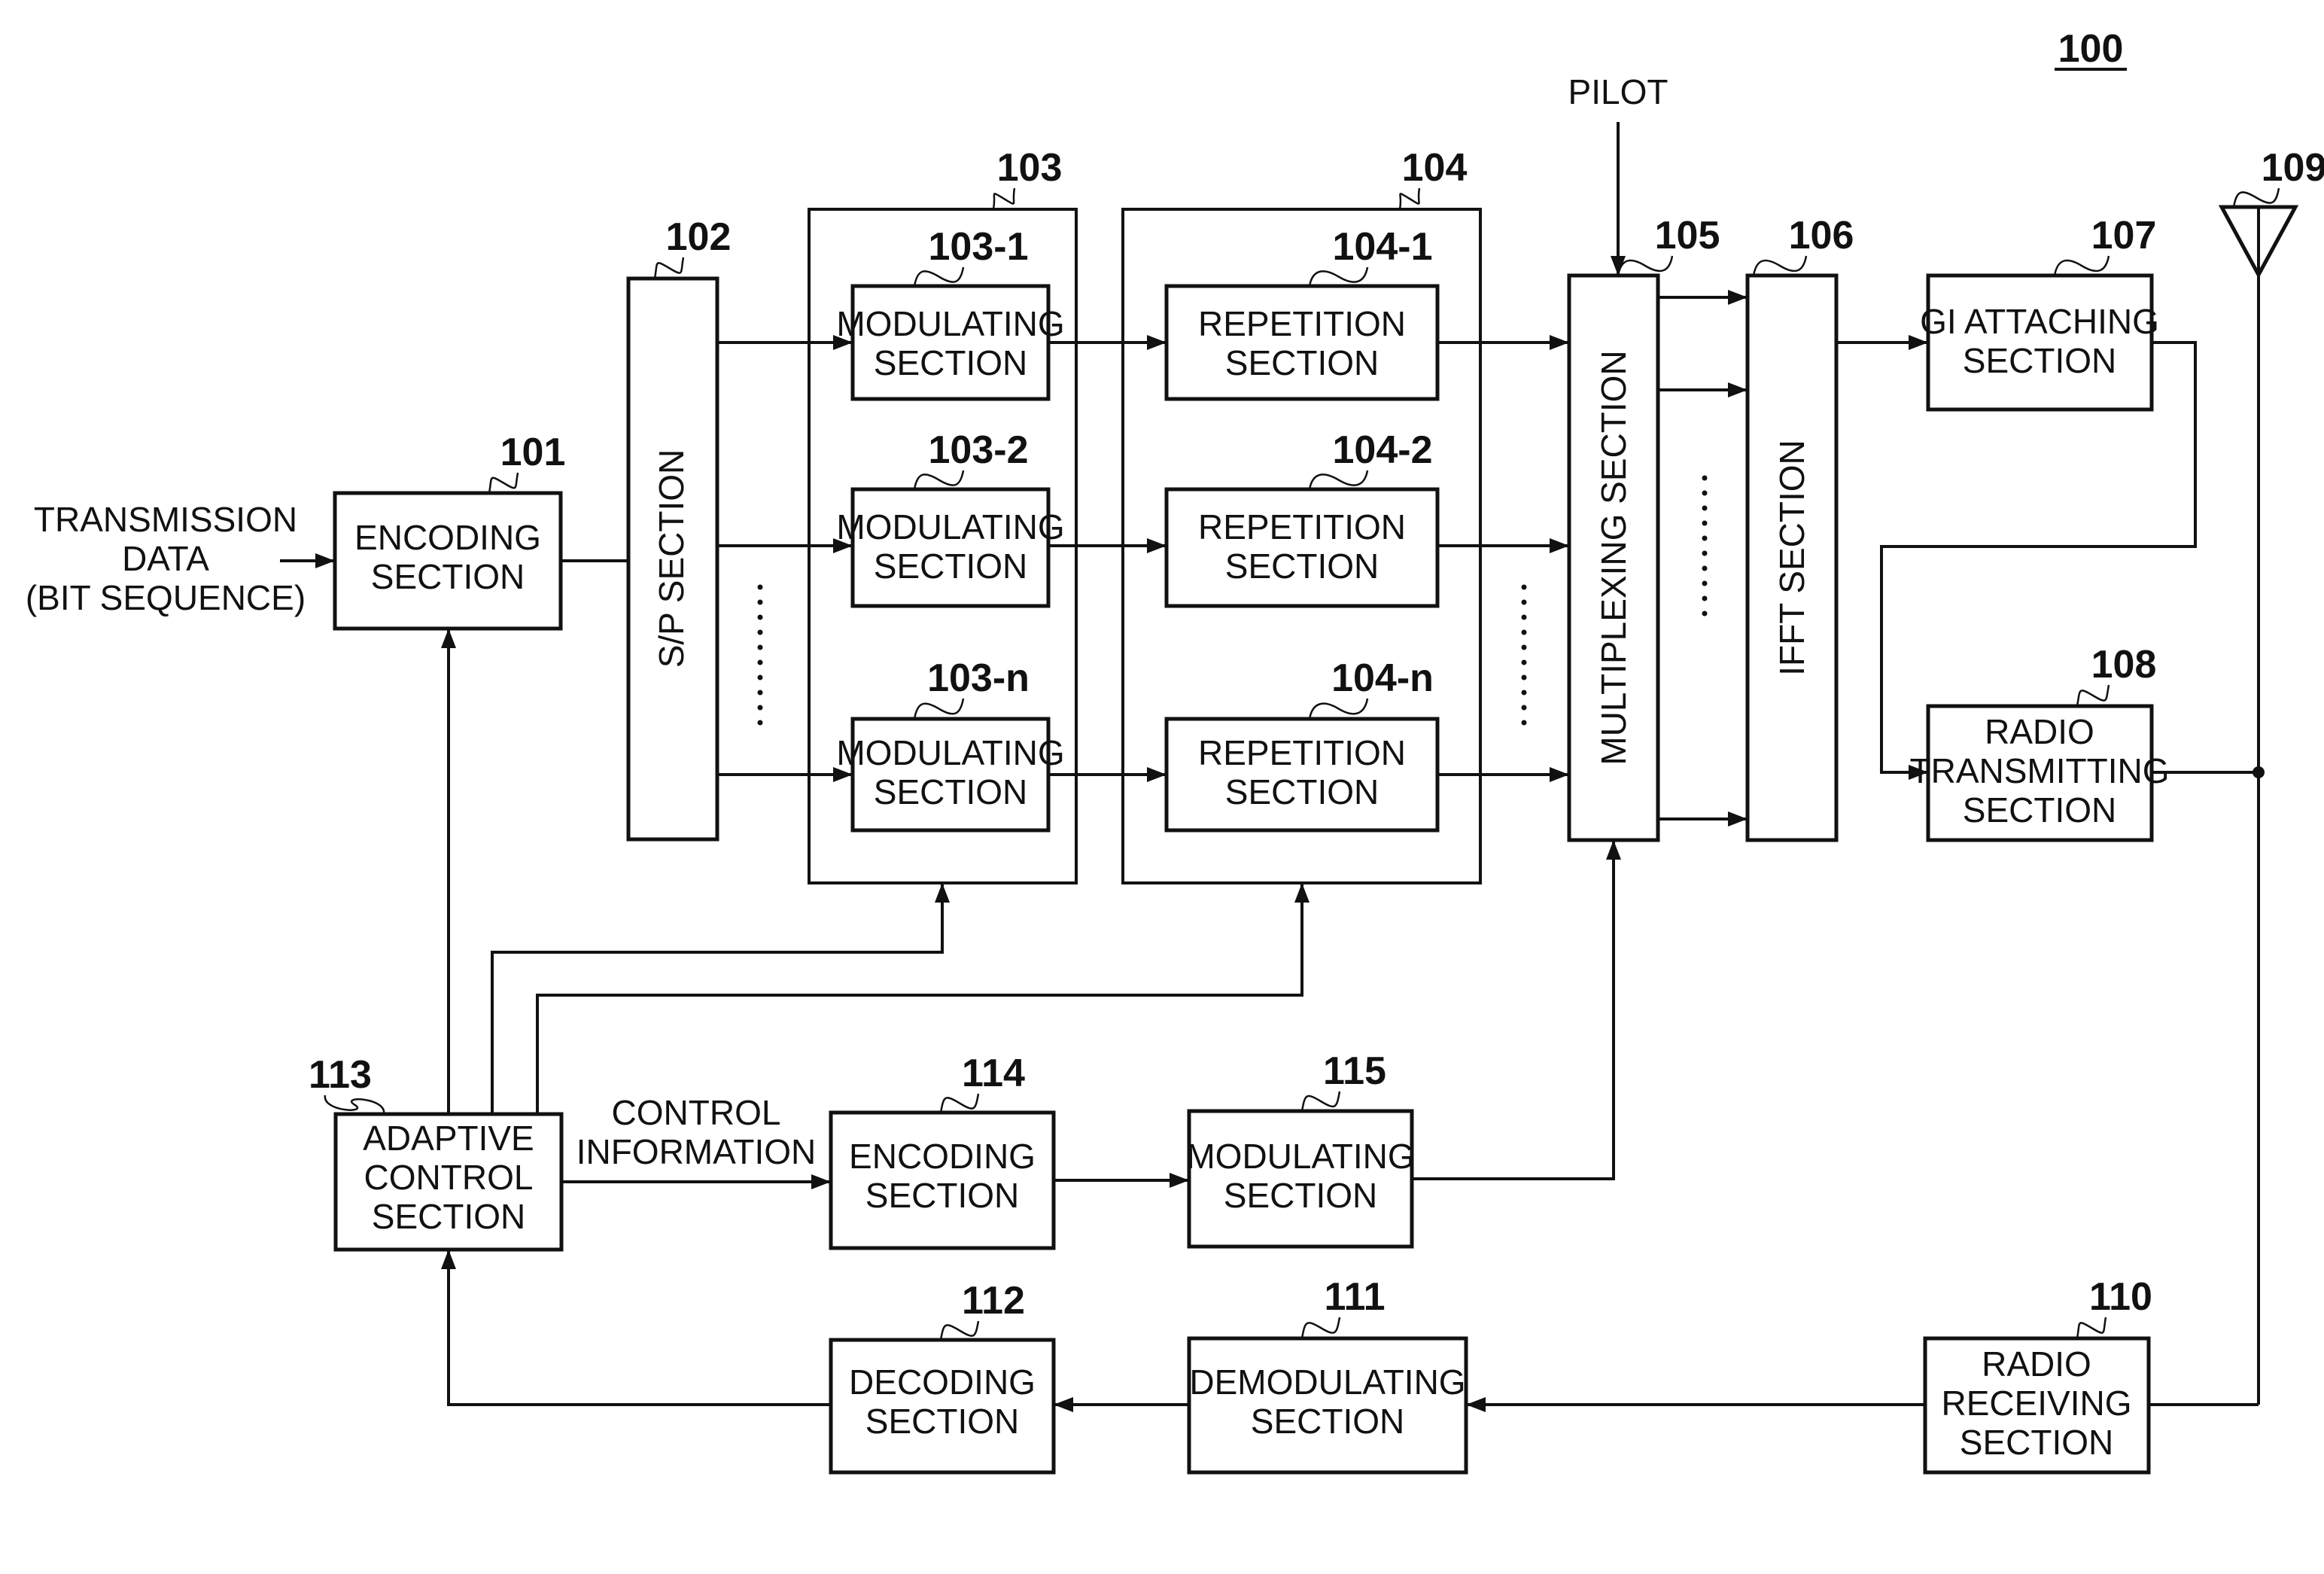 Image resolution: width=2324 pixels, height=1574 pixels. I want to click on ref-radio-rx-110: 110, so click(2114, 1307).